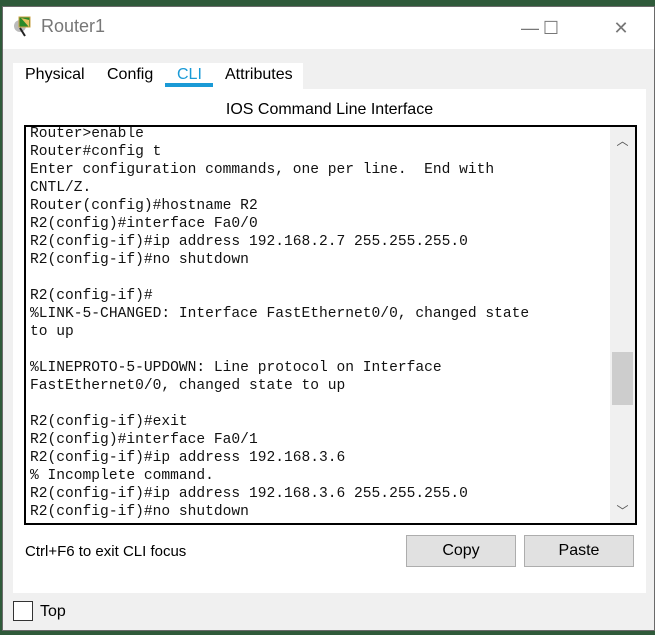 The width and height of the screenshot is (655, 635). I want to click on router-app-icon, so click(22, 26).